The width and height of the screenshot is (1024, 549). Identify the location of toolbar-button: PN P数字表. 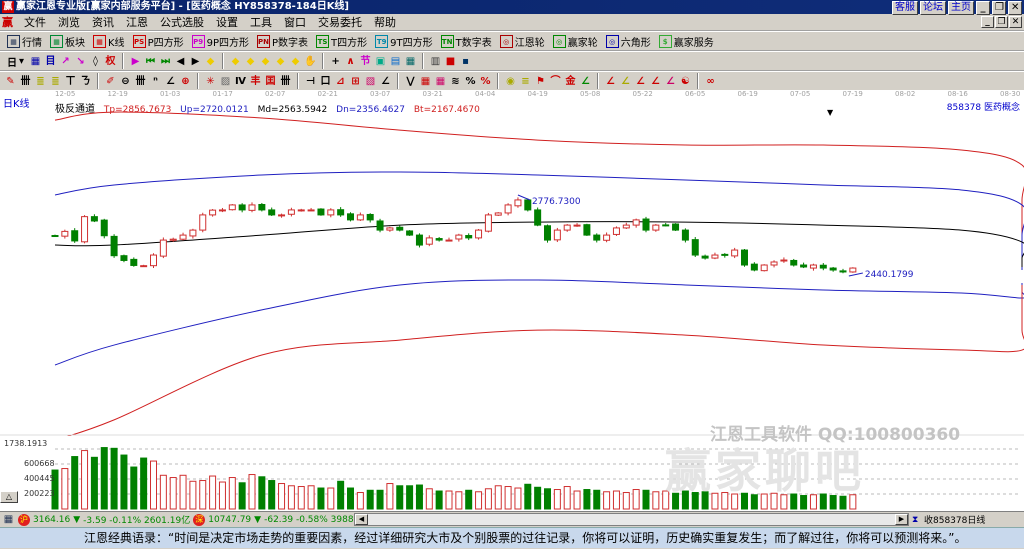
(282, 41).